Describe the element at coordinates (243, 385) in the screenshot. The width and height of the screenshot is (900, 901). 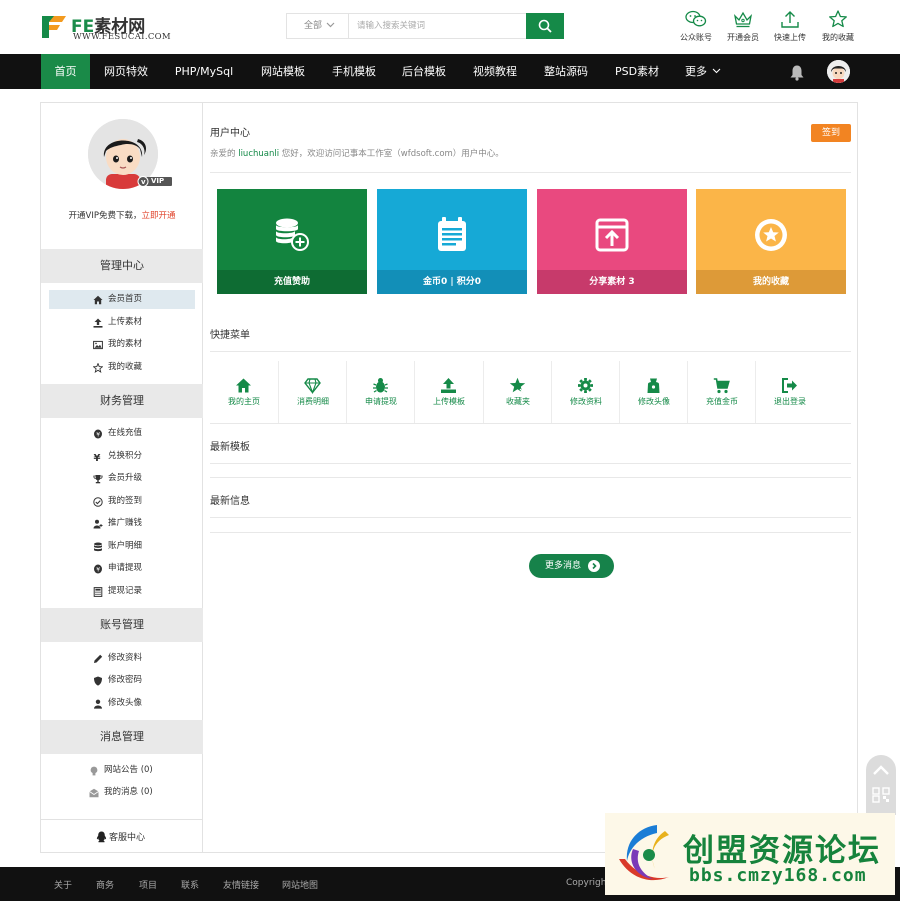
I see `home-icon` at that location.